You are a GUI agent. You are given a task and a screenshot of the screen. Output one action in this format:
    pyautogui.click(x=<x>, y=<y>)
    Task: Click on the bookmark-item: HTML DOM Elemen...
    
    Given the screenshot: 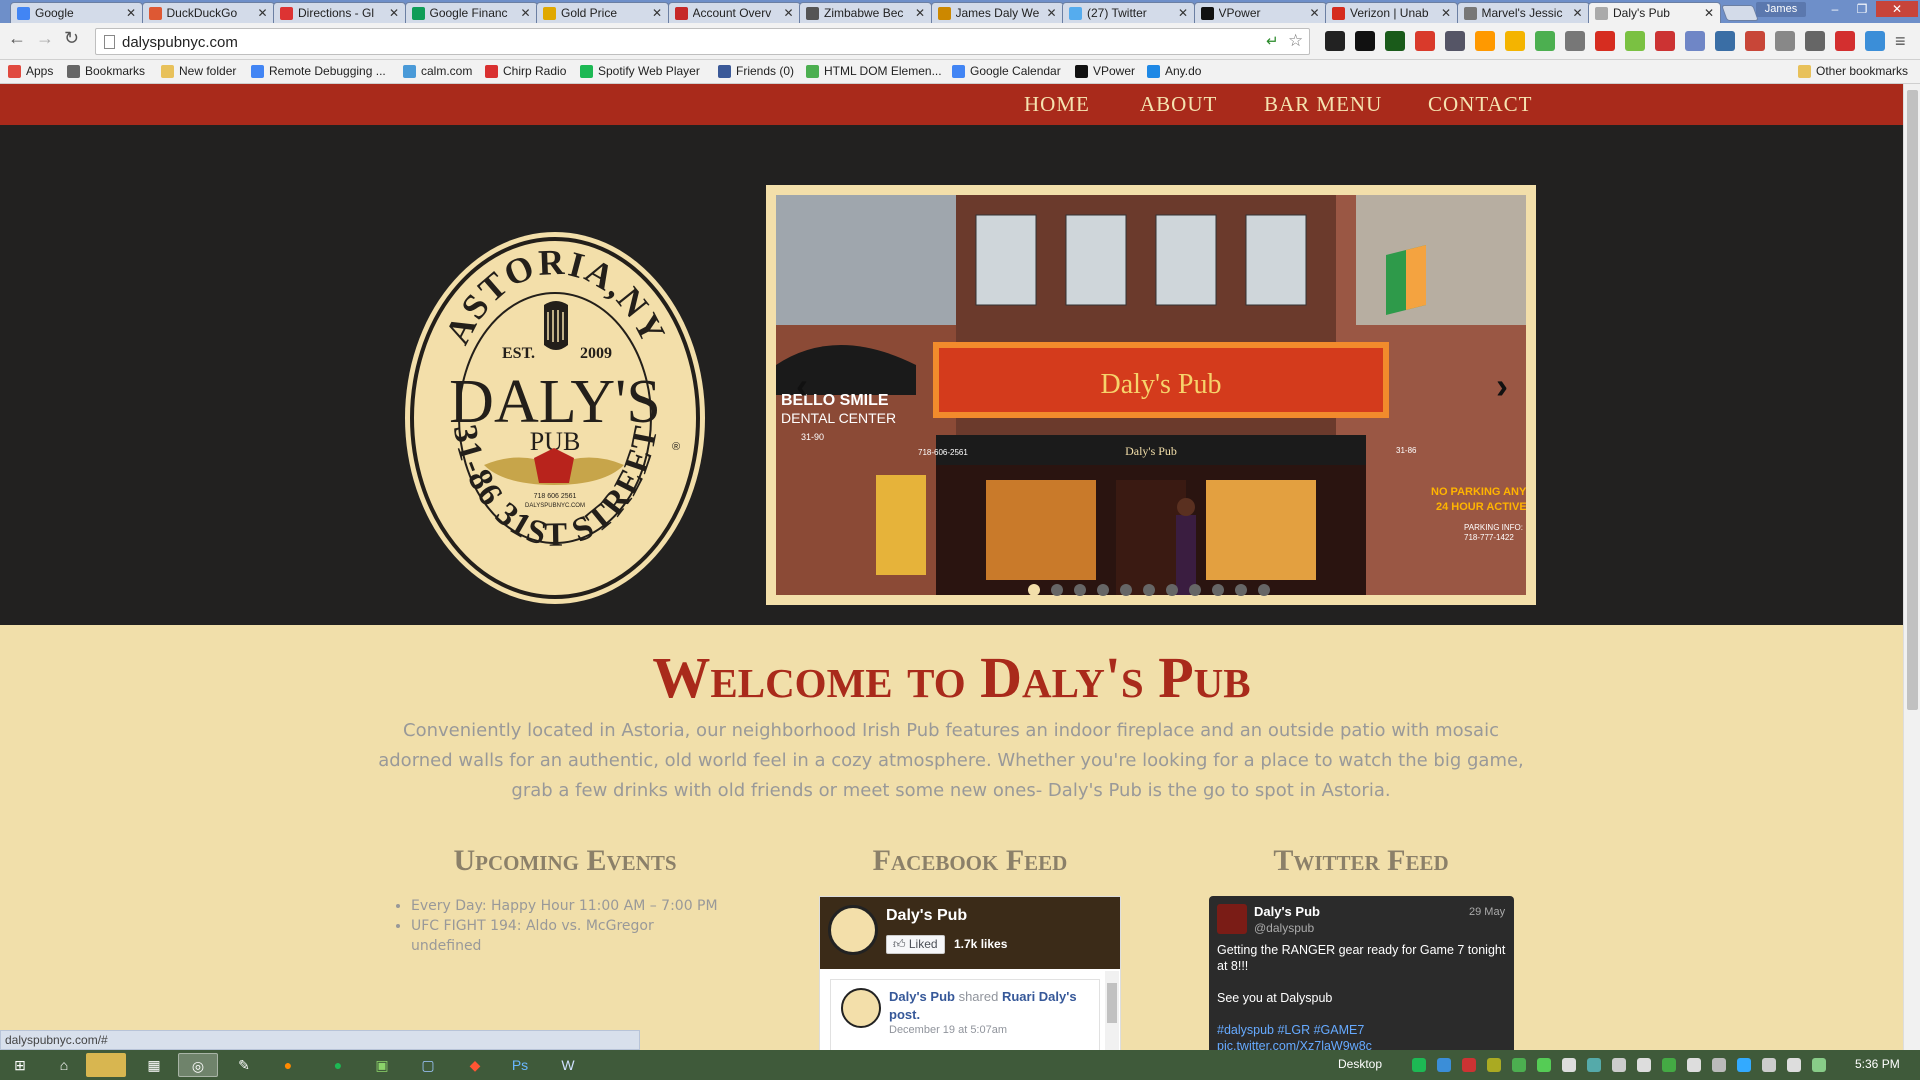 What is the action you would take?
    pyautogui.click(x=874, y=71)
    